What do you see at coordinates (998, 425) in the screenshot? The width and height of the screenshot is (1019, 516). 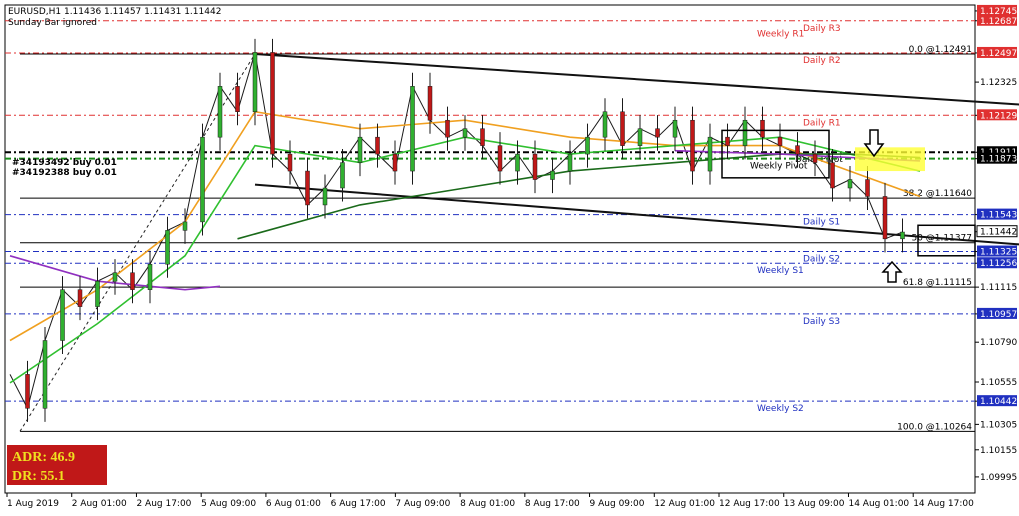 I see `y-tick-label: 1.10305` at bounding box center [998, 425].